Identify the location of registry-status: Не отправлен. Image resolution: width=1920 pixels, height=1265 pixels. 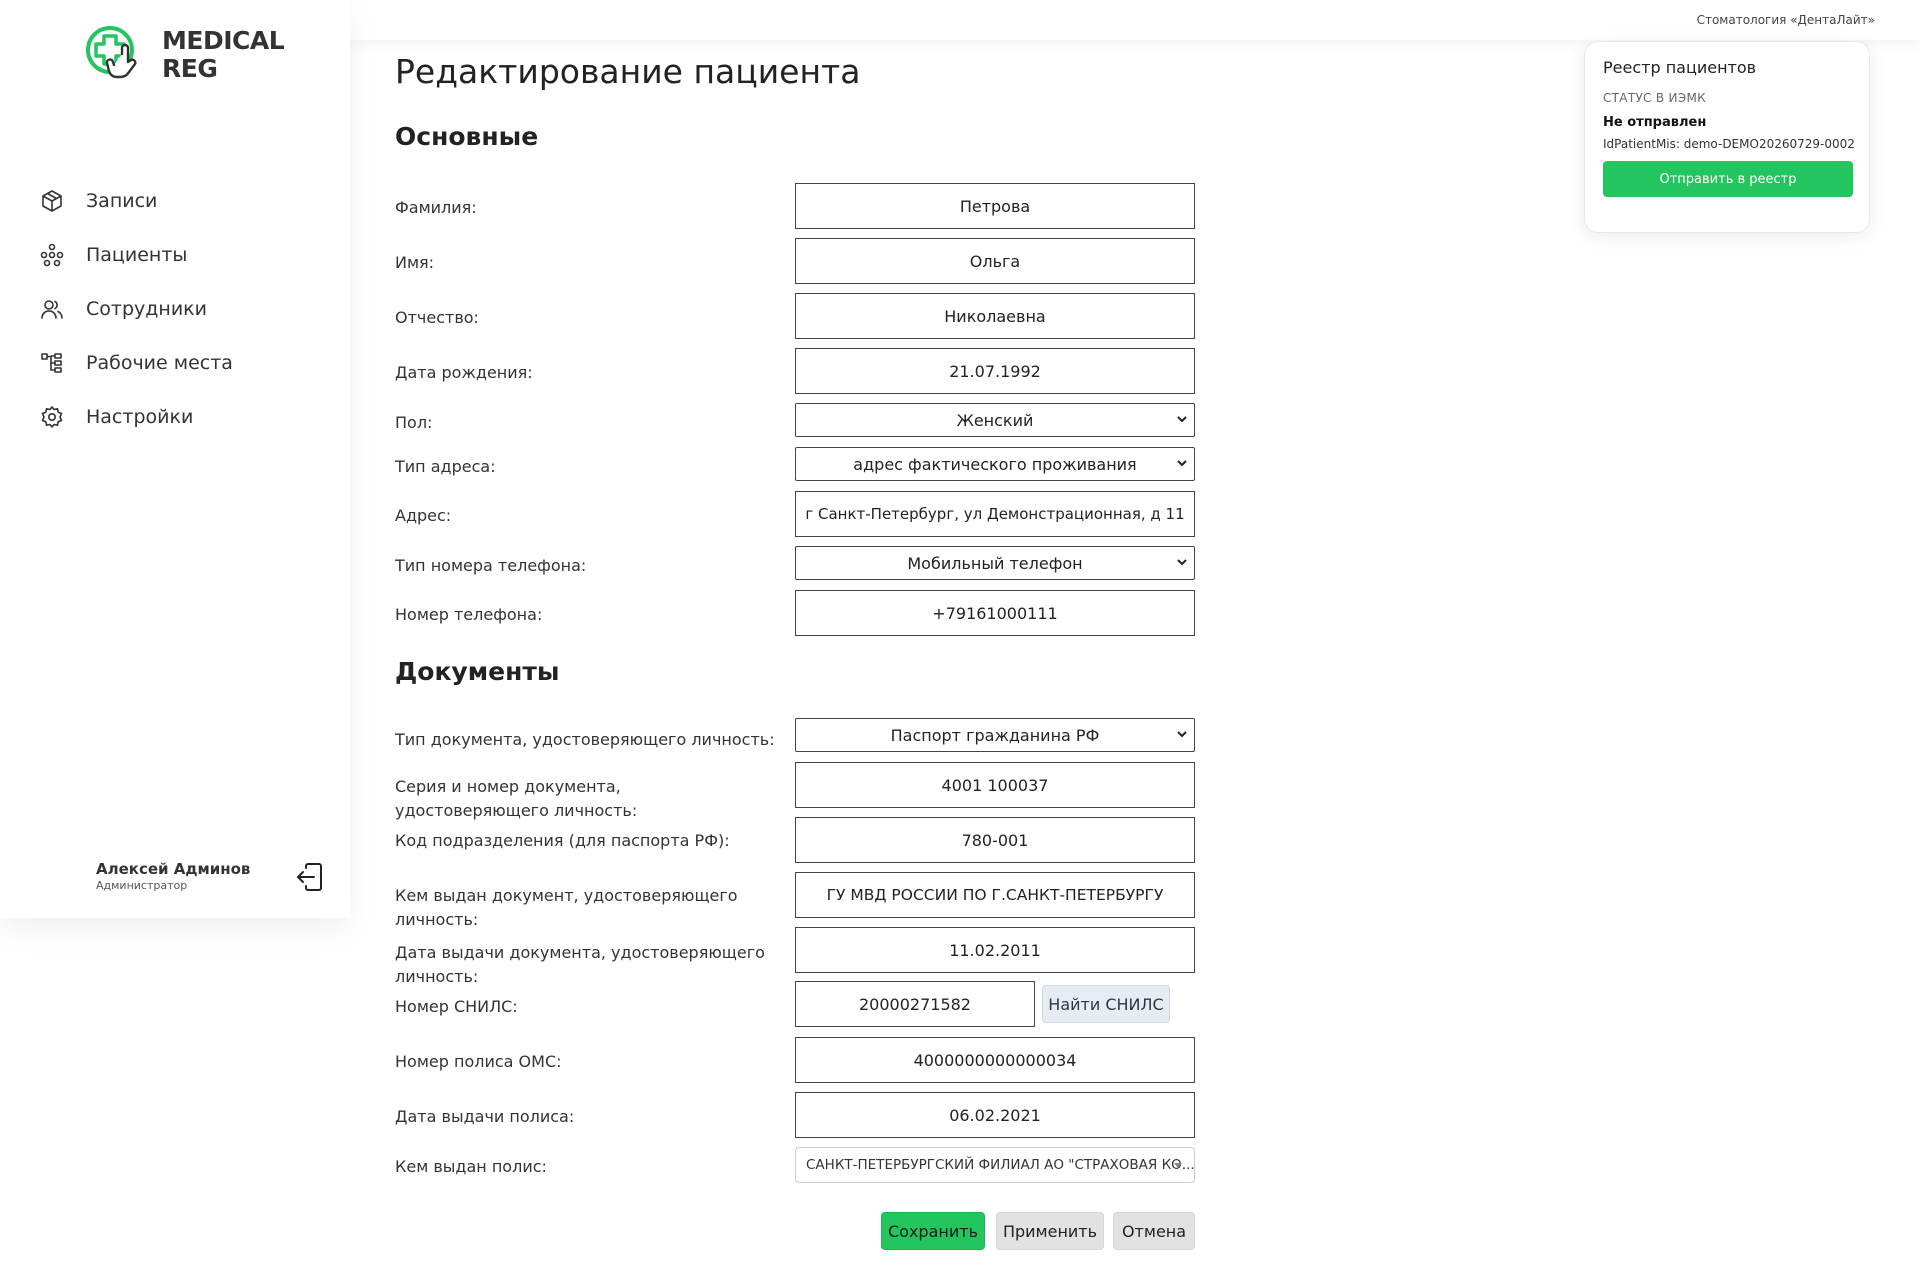
(1655, 122).